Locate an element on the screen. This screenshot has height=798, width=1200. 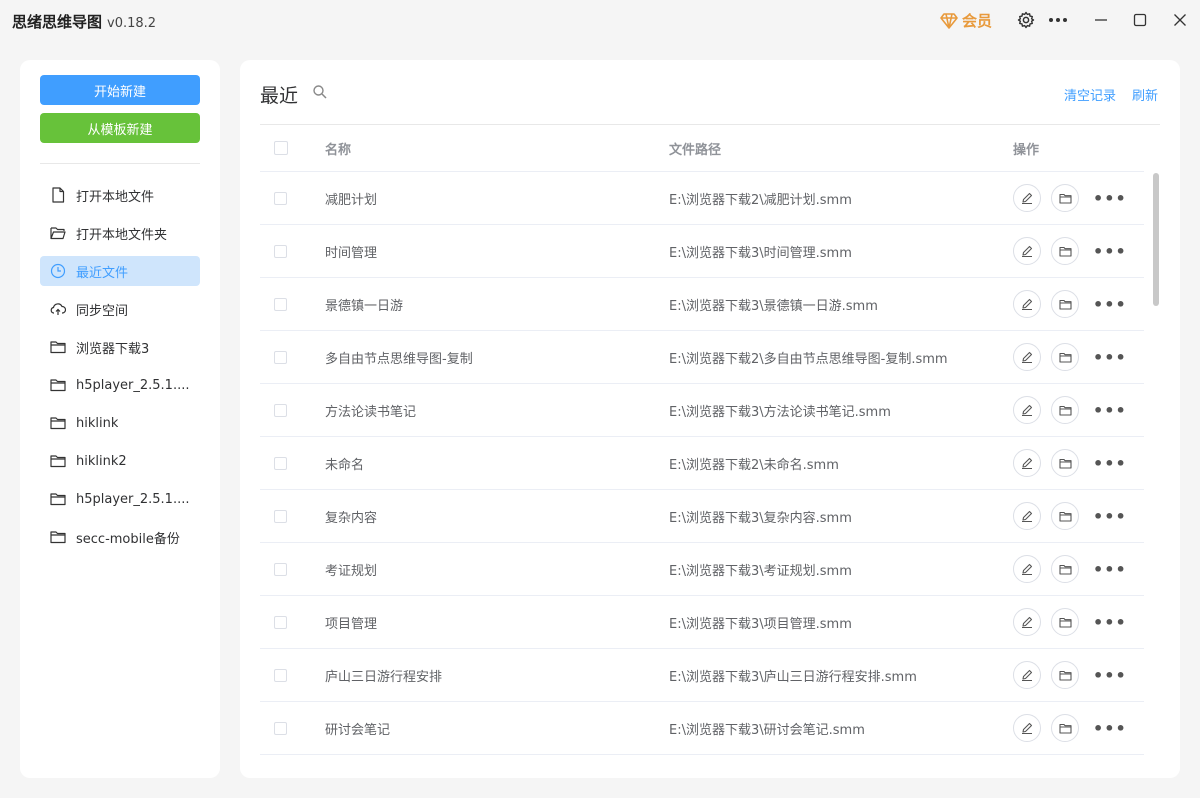
table-row: 未命名 E:\浏览器下载2\未命名.smm ••• is located at coordinates (702, 463).